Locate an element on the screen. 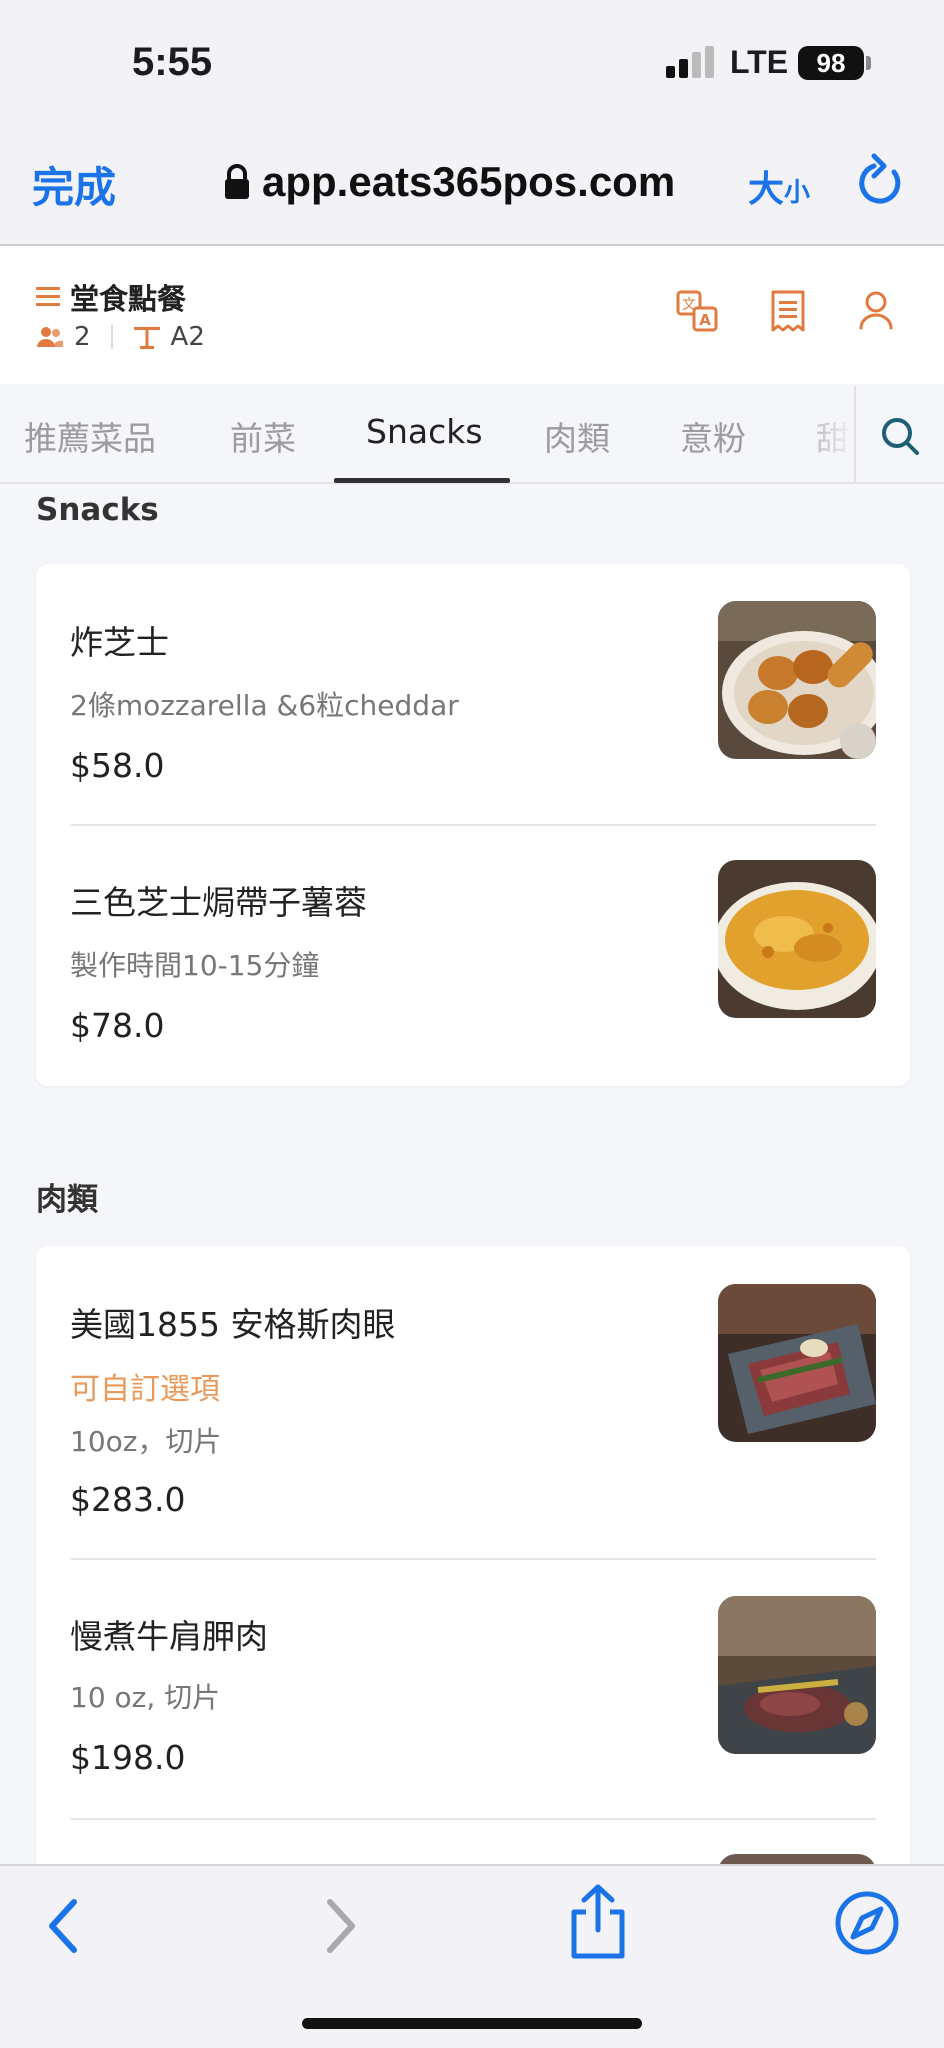 The width and height of the screenshot is (944, 2048). people-icon is located at coordinates (50, 337).